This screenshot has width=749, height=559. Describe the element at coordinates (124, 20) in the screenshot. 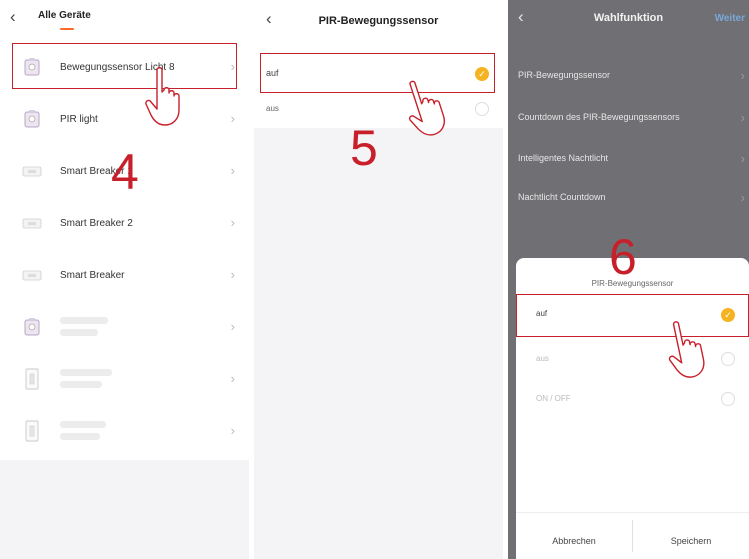

I see `device-list-header: ‹ Alle Geräte` at that location.